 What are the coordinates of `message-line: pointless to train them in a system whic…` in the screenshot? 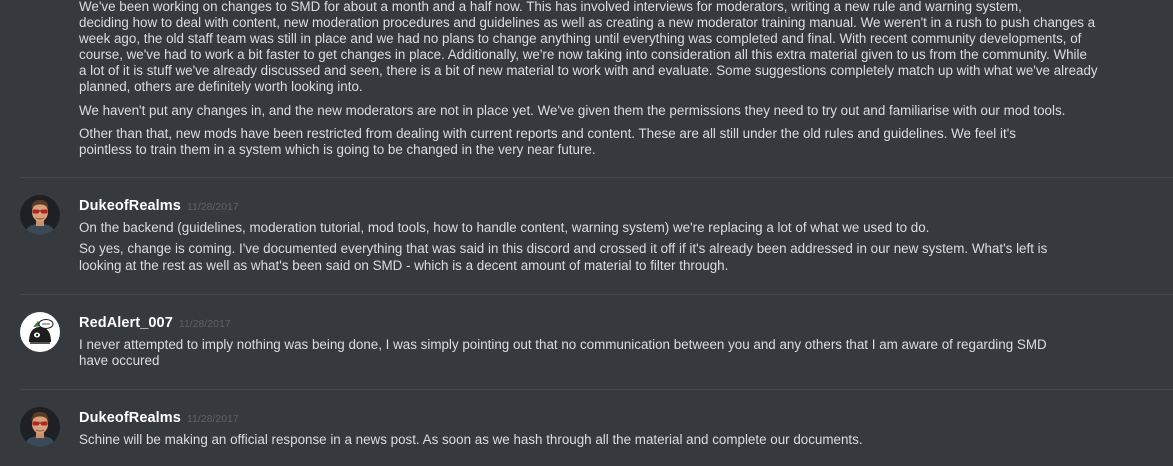 It's located at (337, 149).